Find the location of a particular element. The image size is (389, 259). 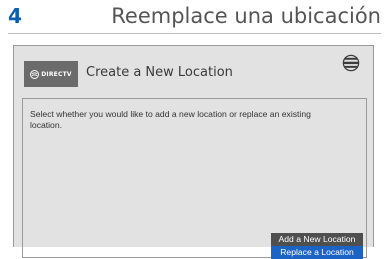

screen-title: Create a New Location is located at coordinates (159, 72).